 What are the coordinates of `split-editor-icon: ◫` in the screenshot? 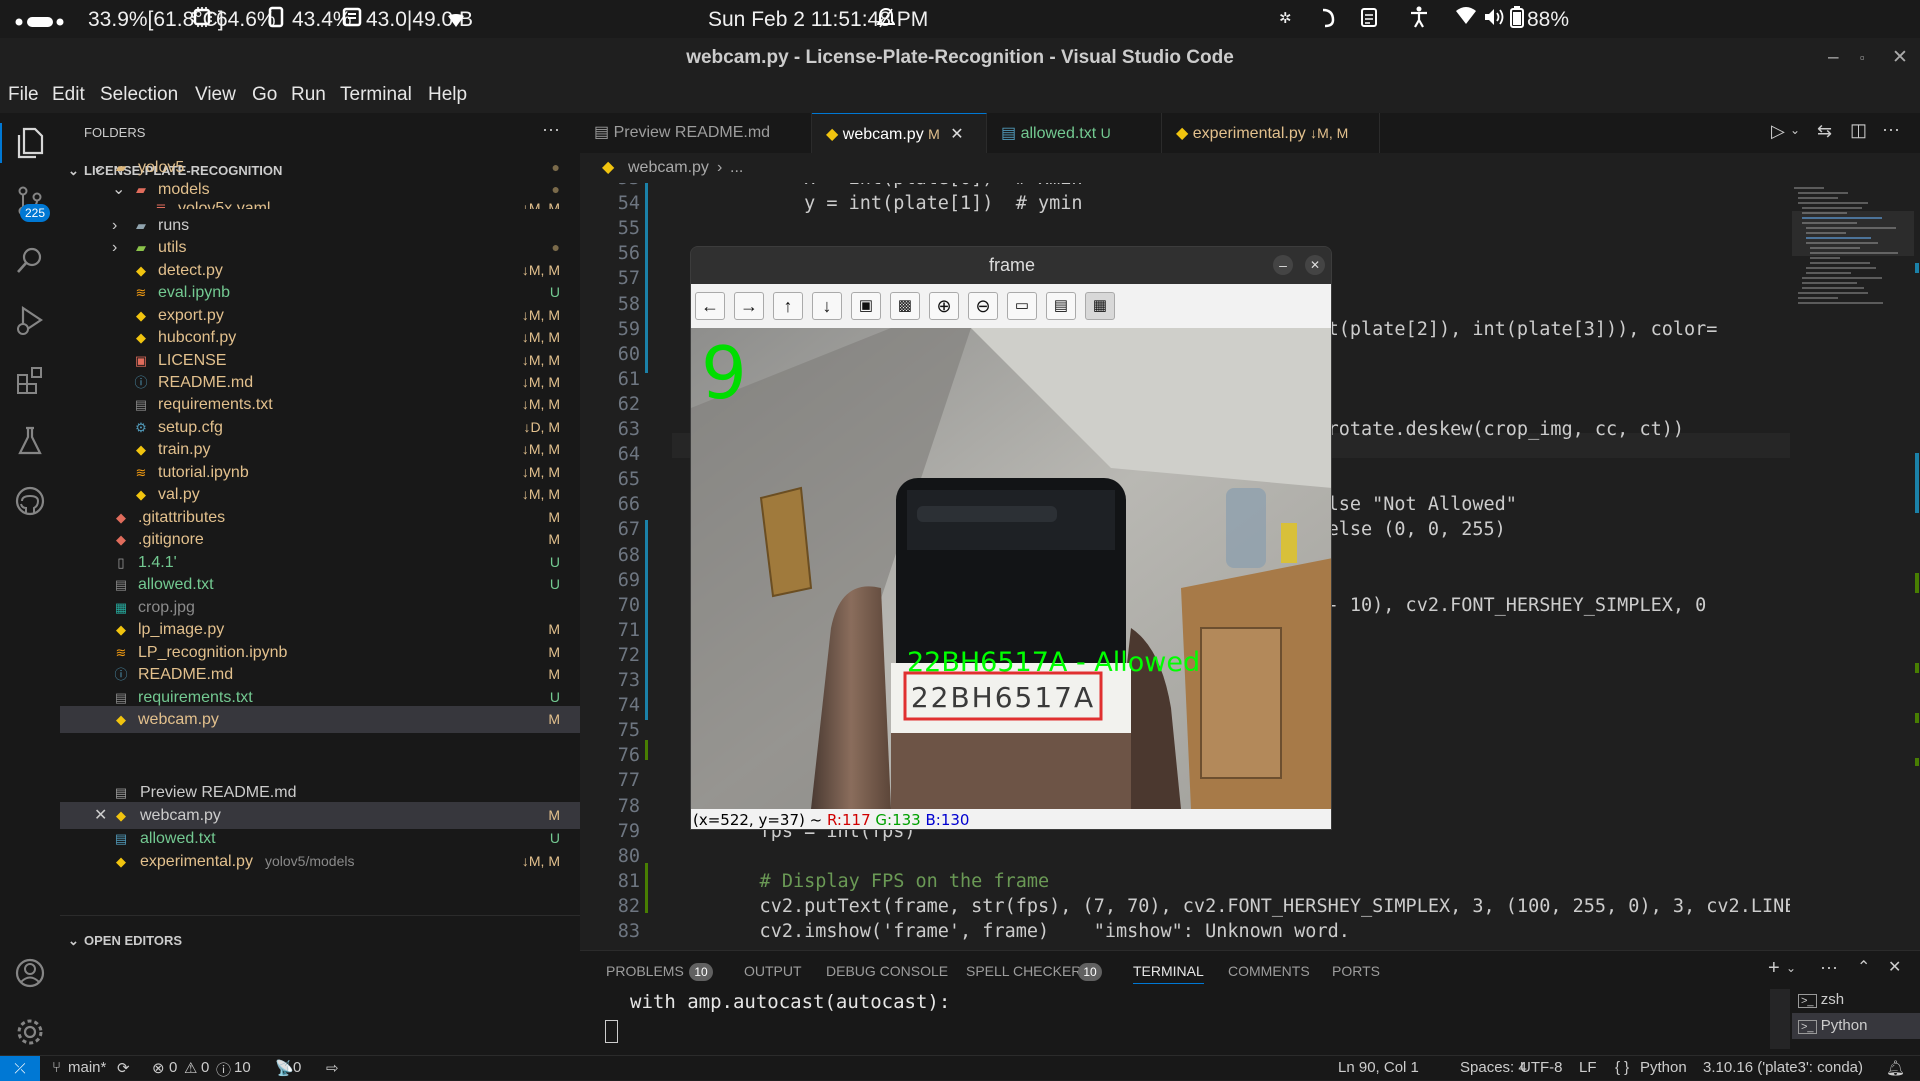 It's located at (1858, 130).